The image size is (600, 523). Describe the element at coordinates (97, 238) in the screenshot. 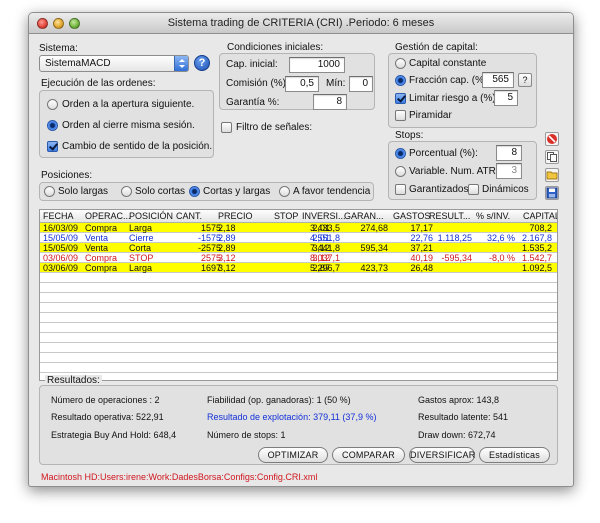

I see `table-cell: Venta` at that location.